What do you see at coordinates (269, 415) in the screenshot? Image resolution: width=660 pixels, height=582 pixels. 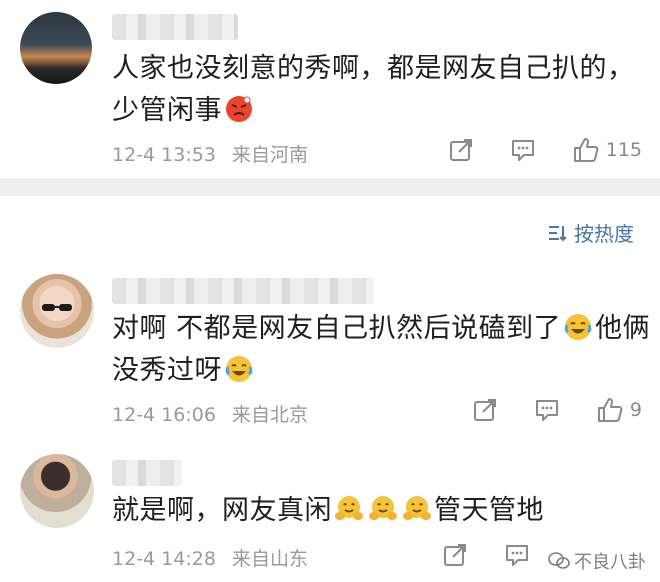 I see `comment-location: 来自北京` at bounding box center [269, 415].